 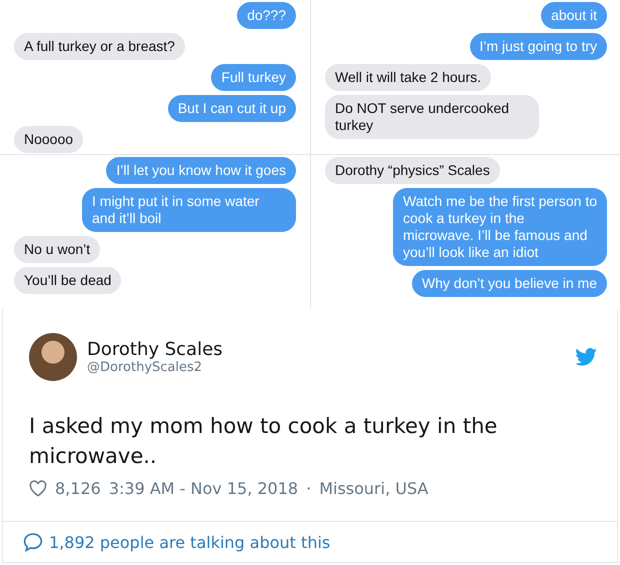 I want to click on sent-message: I might put it in some water and it’ll boil, so click(x=189, y=210).